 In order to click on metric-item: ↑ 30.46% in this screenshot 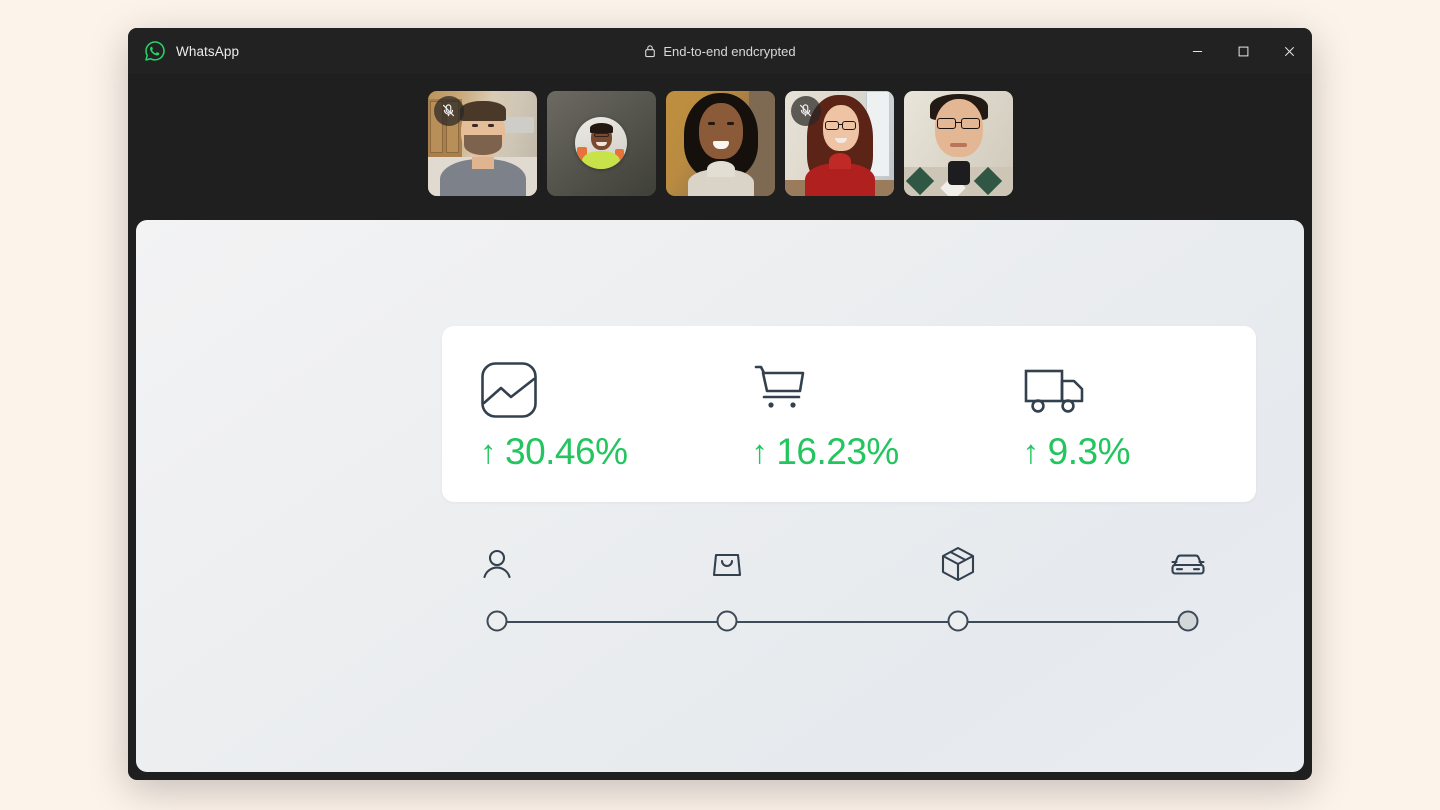, I will do `click(577, 414)`.